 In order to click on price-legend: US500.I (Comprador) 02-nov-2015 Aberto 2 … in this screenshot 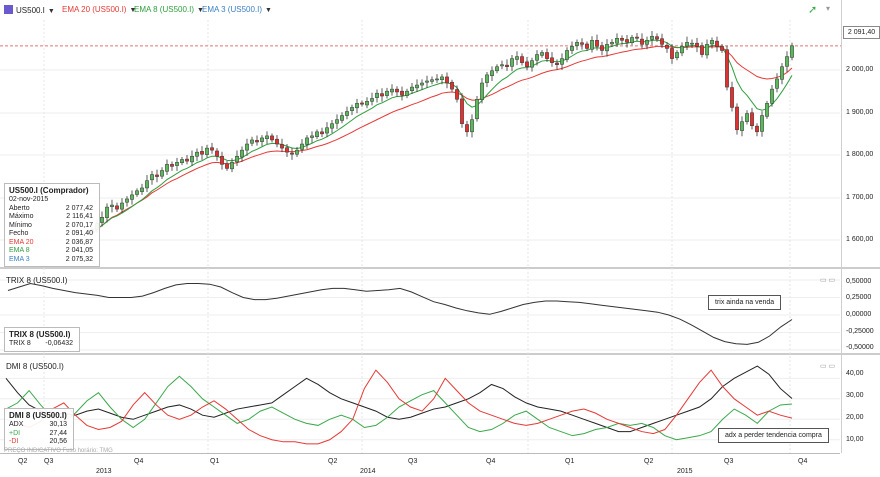, I will do `click(52, 225)`.